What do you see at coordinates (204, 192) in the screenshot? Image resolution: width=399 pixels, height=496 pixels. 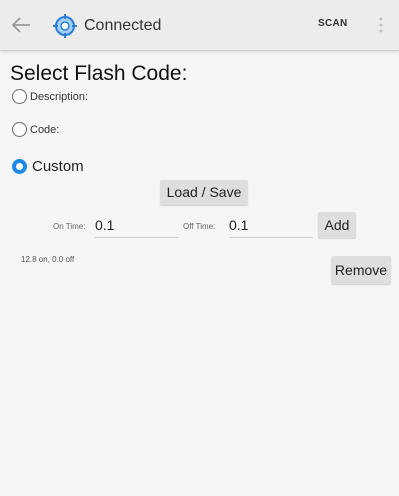 I see `load-save-button: Load / Save` at bounding box center [204, 192].